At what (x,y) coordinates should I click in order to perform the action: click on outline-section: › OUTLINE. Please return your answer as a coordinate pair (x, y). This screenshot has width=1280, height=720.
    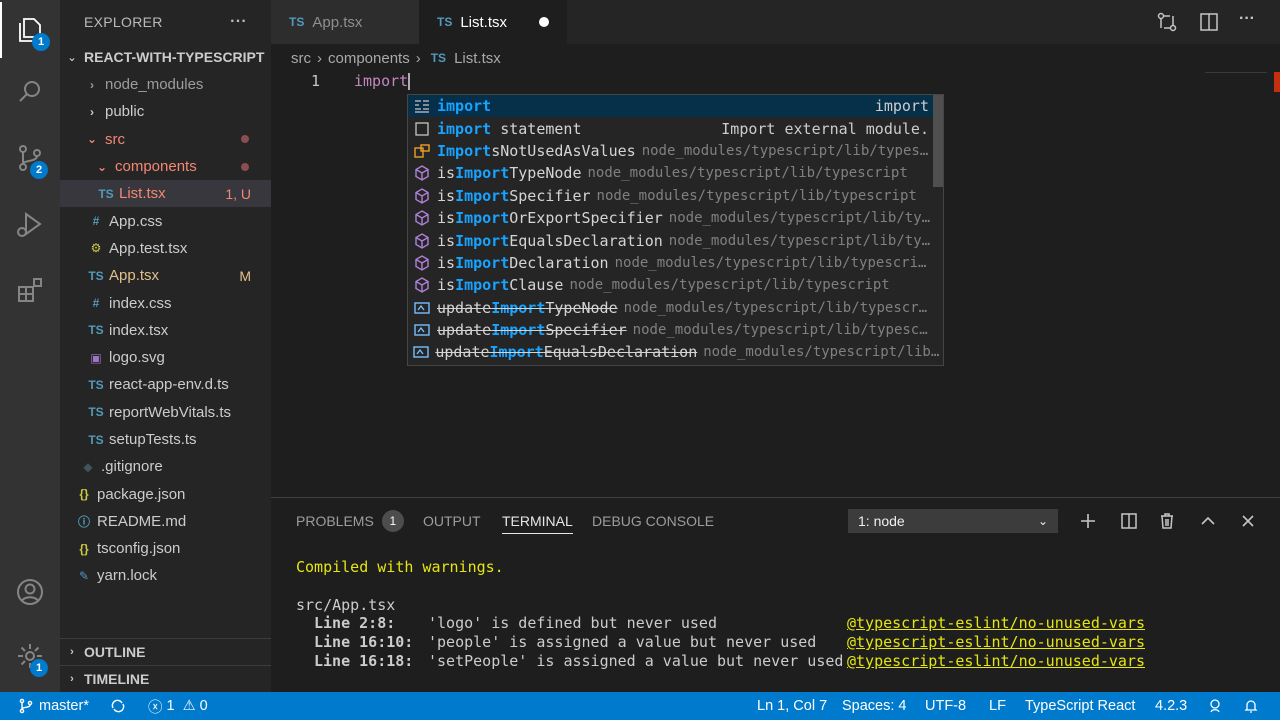
    Looking at the image, I should click on (165, 651).